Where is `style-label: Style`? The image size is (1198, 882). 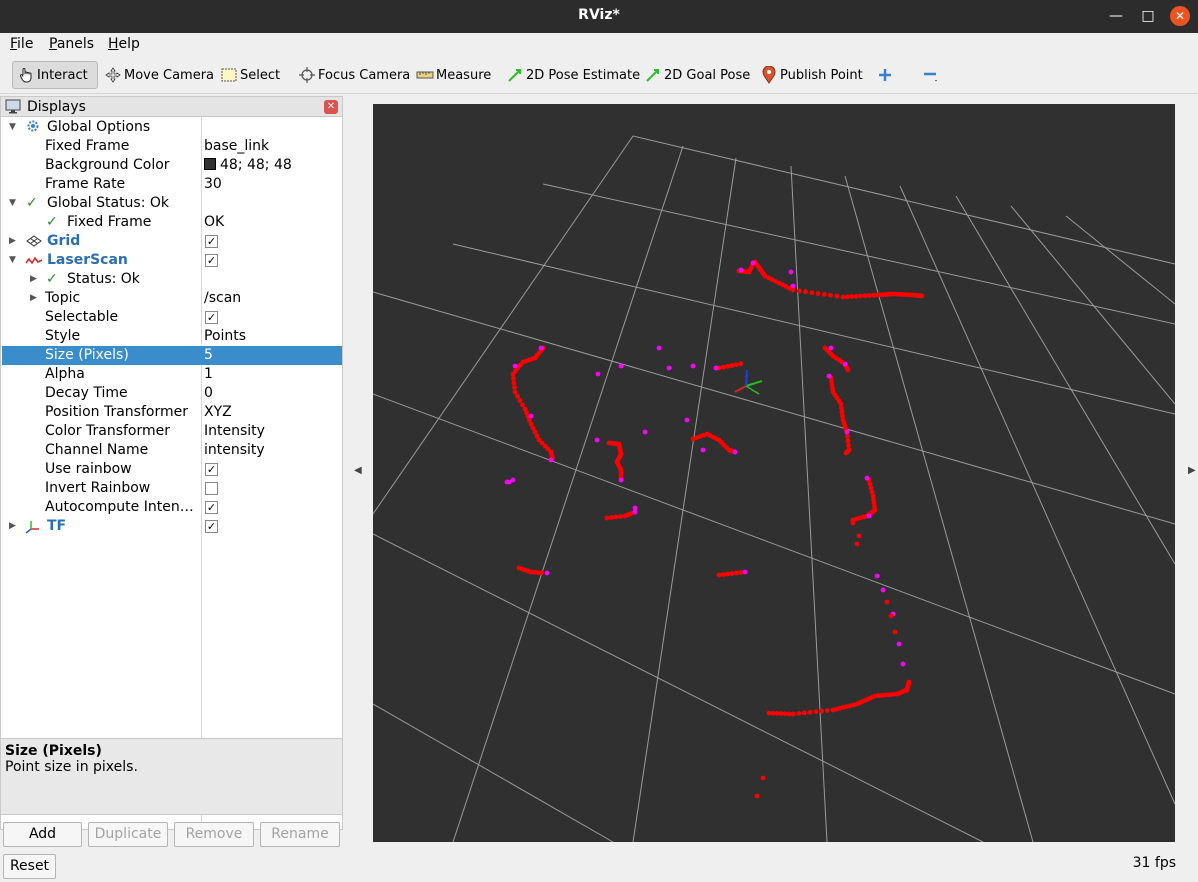
style-label: Style is located at coordinates (63, 336).